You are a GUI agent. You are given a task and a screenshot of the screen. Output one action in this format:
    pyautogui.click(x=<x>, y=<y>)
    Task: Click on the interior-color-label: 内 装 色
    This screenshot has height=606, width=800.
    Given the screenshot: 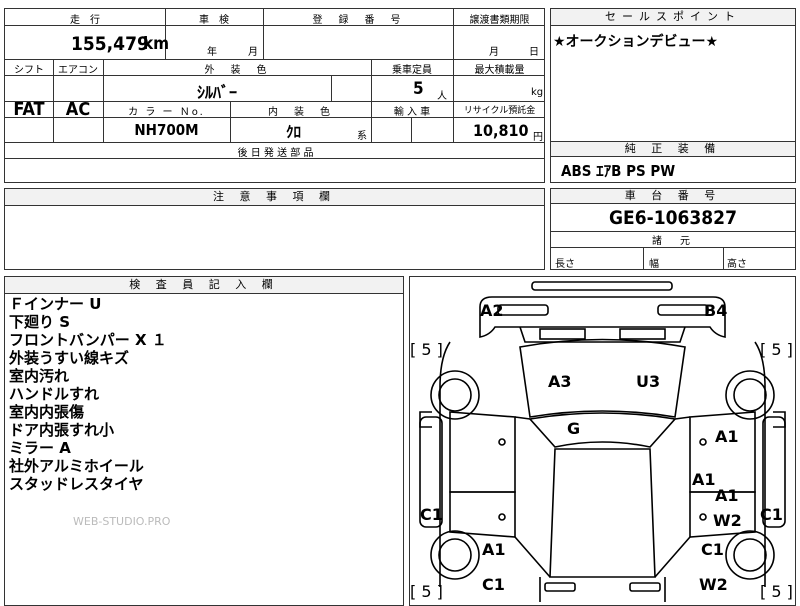 What is the action you would take?
    pyautogui.click(x=300, y=112)
    